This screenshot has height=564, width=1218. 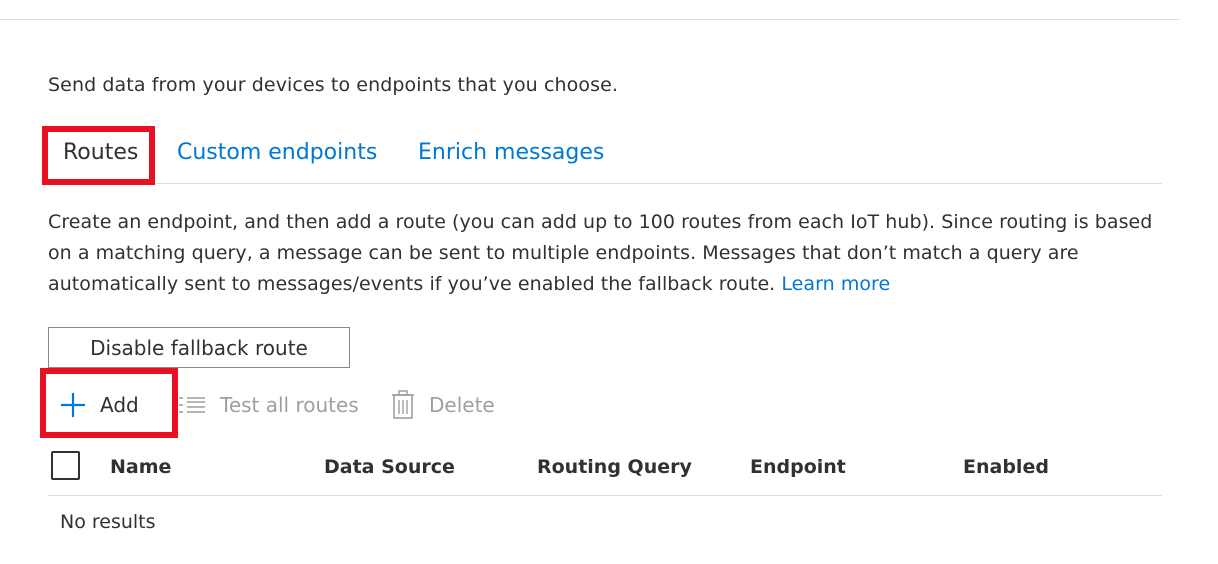 What do you see at coordinates (119, 405) in the screenshot?
I see `add-label: Add` at bounding box center [119, 405].